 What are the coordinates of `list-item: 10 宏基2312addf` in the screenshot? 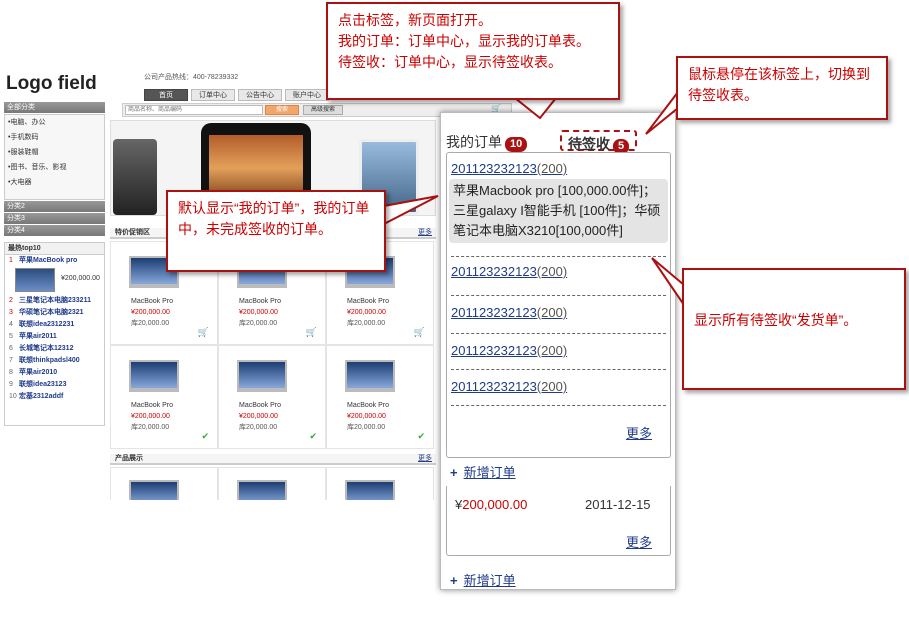 It's located at (54, 397).